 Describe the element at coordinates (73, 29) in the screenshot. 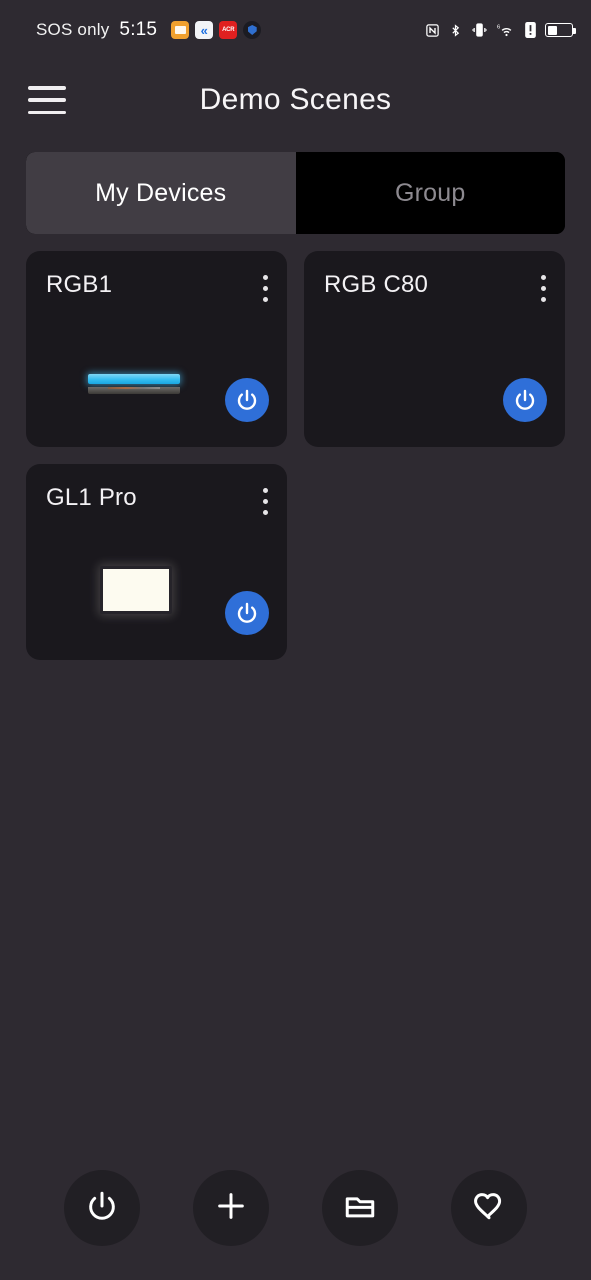

I see `carrier-label: SOS only` at that location.